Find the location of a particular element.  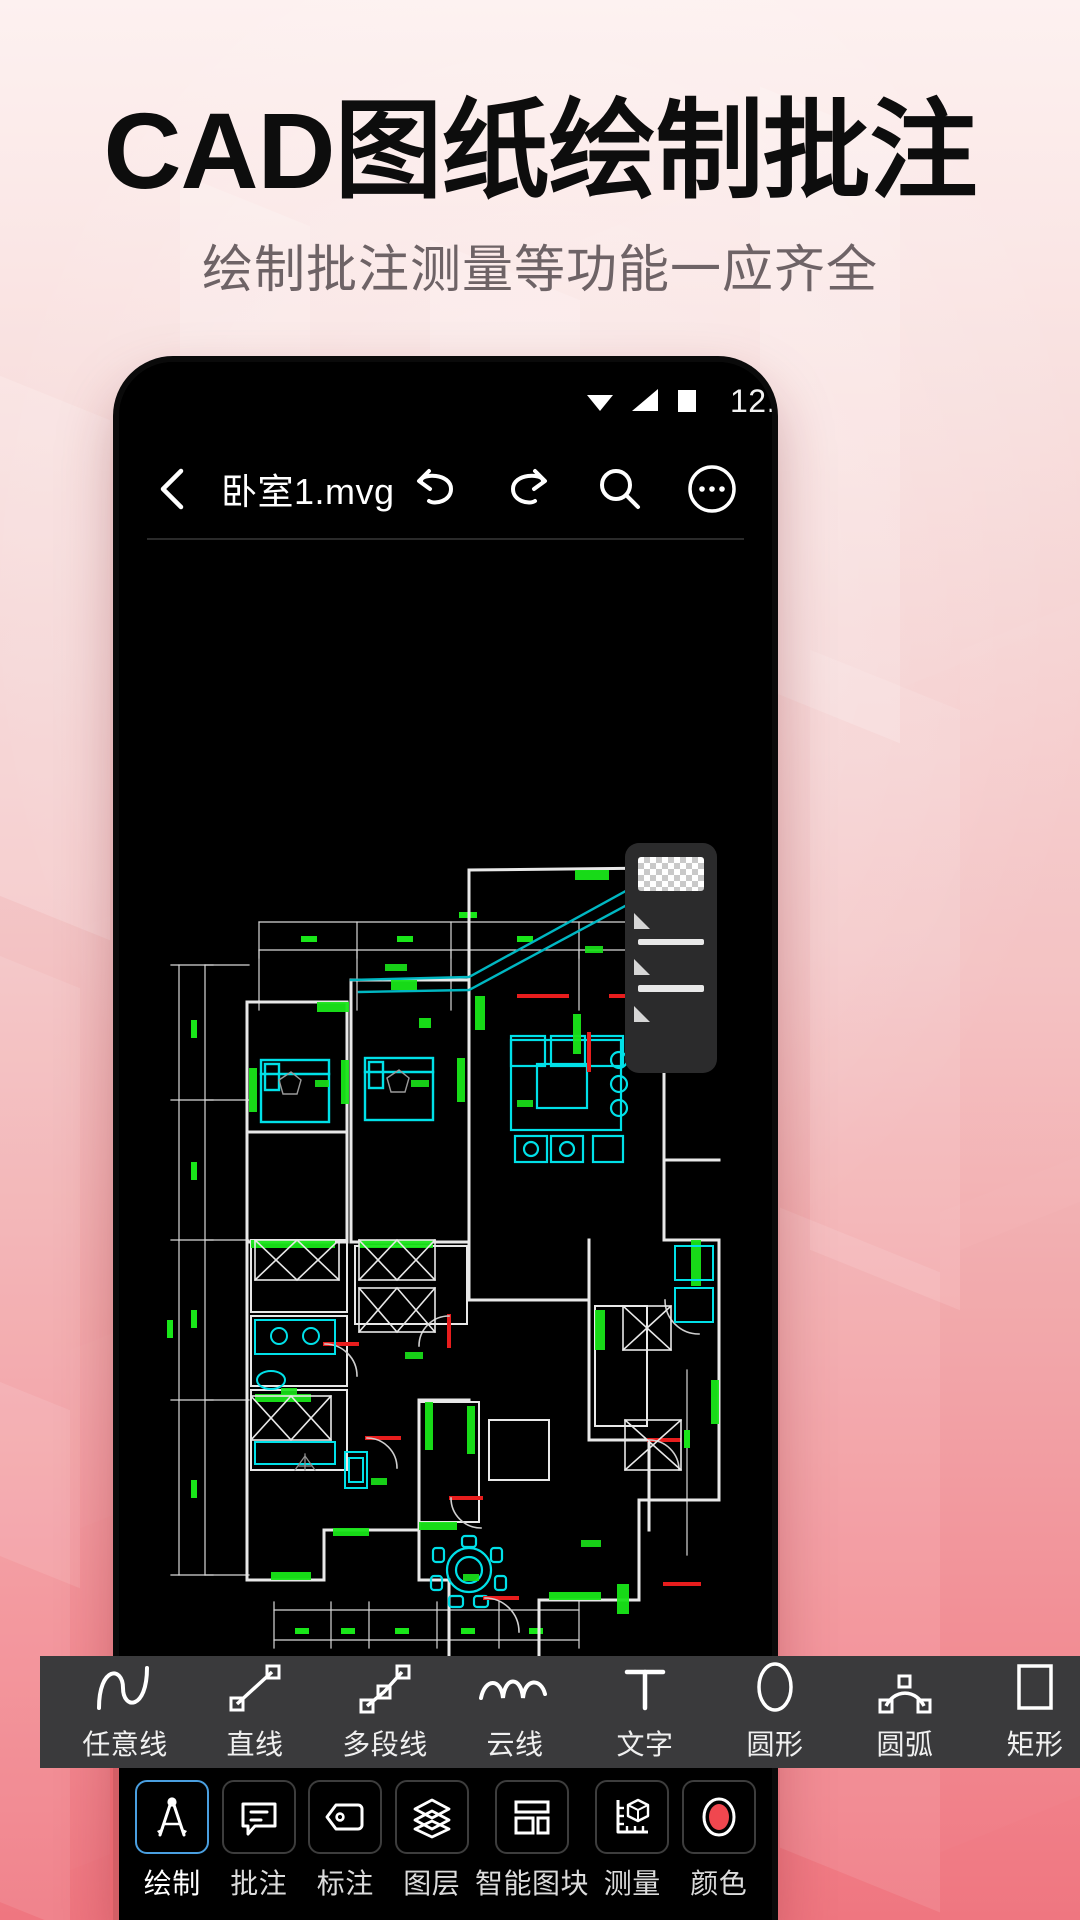

tool-rectangle: 矩形 is located at coordinates (1025, 1712).